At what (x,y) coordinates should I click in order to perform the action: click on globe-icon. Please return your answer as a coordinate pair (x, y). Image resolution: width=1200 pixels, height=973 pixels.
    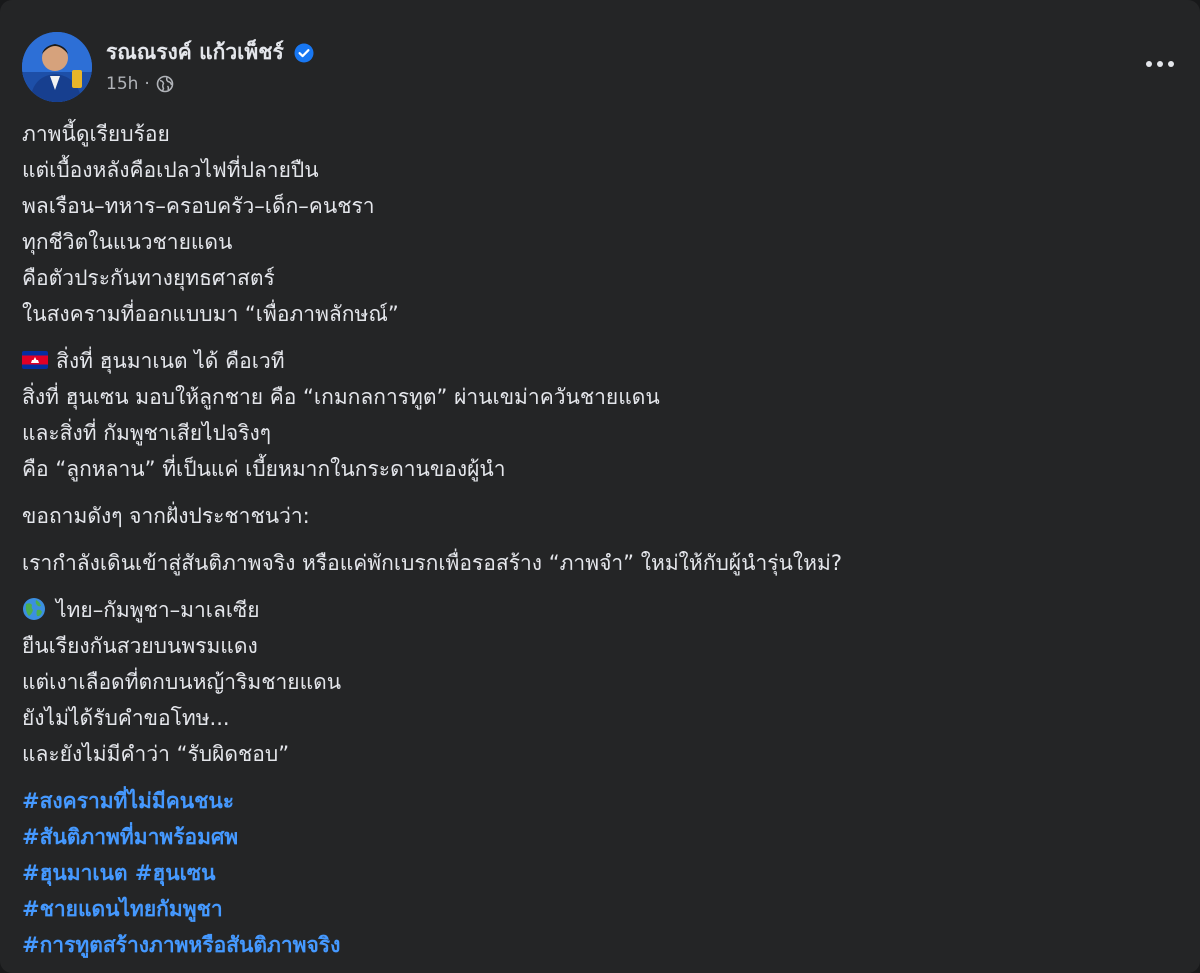
    Looking at the image, I should click on (165, 84).